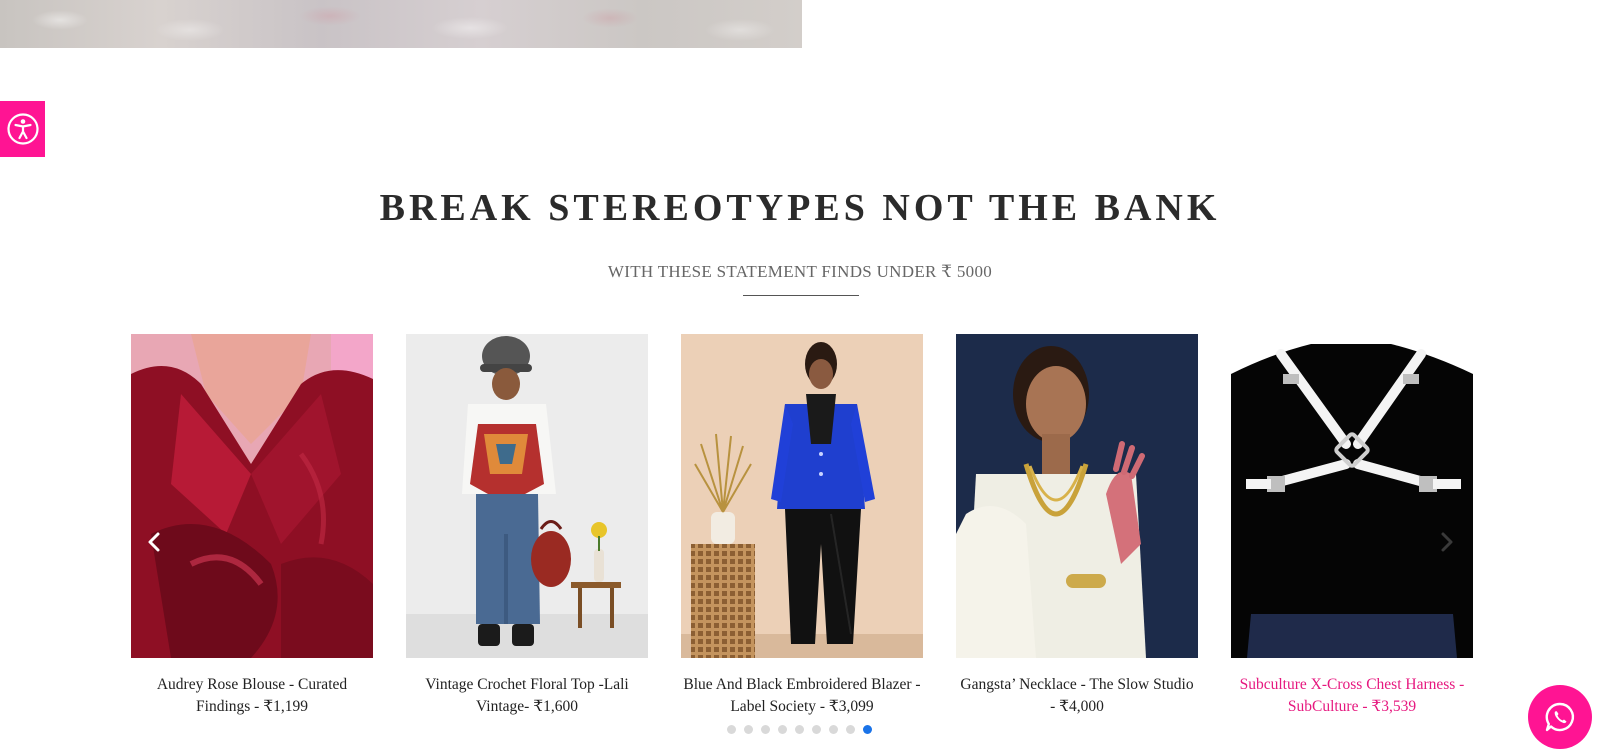 This screenshot has width=1600, height=750. Describe the element at coordinates (801, 295) in the screenshot. I see `title-divider` at that location.